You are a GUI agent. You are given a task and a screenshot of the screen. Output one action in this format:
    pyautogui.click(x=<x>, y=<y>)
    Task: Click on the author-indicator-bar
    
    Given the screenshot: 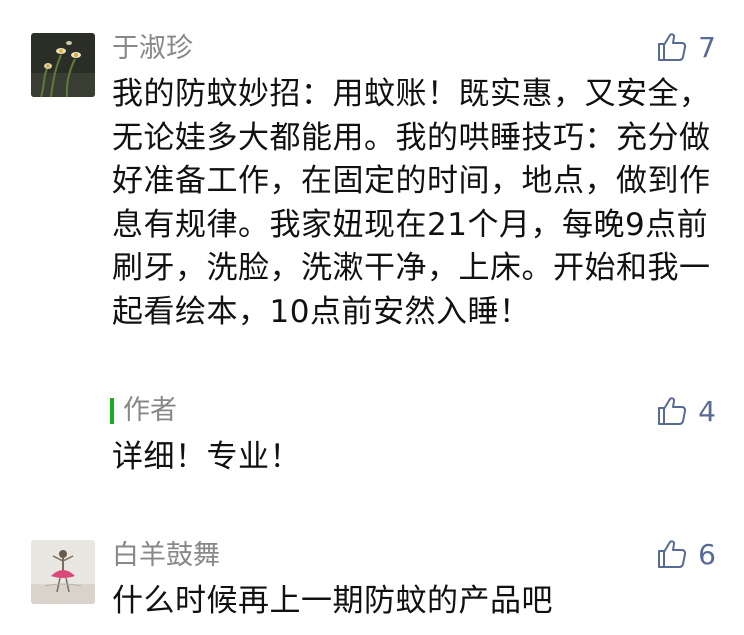 What is the action you would take?
    pyautogui.click(x=112, y=411)
    